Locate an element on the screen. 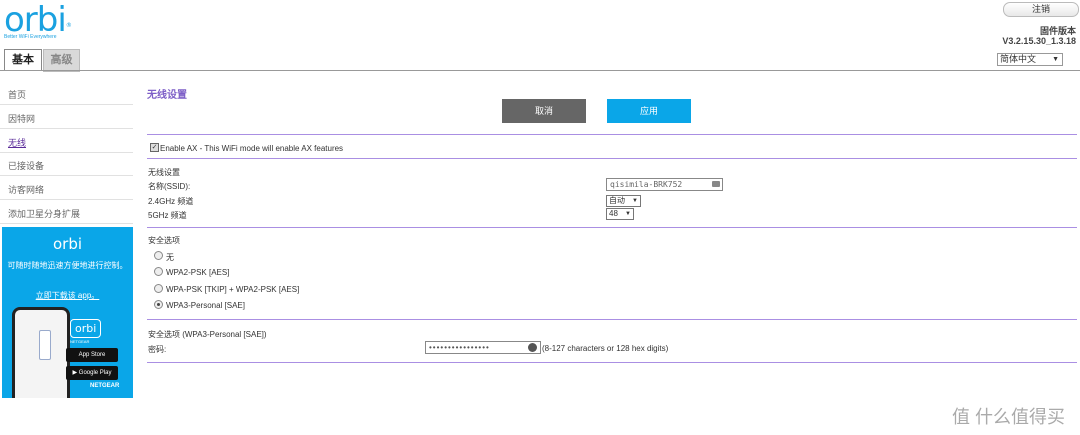 The width and height of the screenshot is (1080, 435). band5-value: 48 is located at coordinates (613, 213).